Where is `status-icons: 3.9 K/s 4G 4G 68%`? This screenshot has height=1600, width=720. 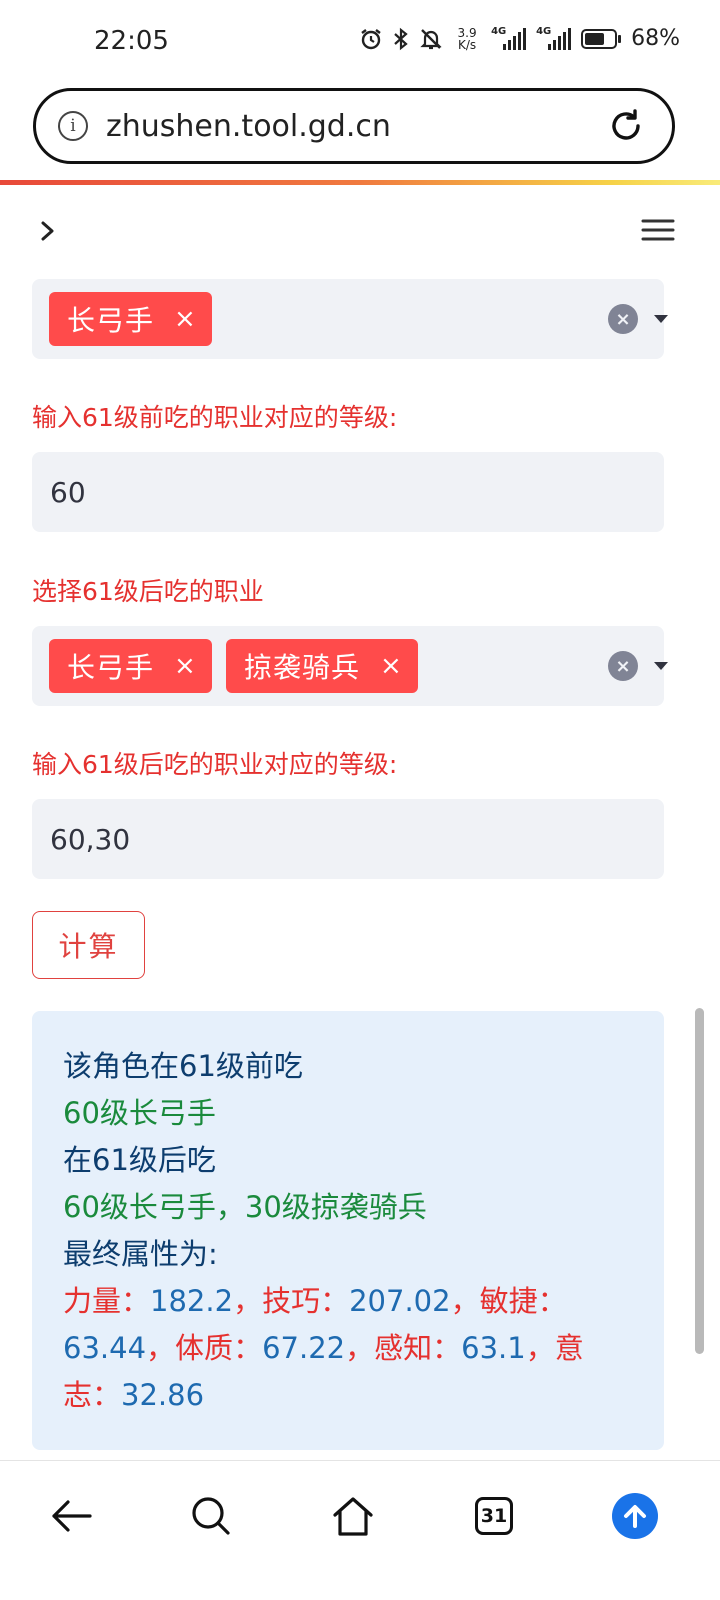 status-icons: 3.9 K/s 4G 4G 68% is located at coordinates (519, 38).